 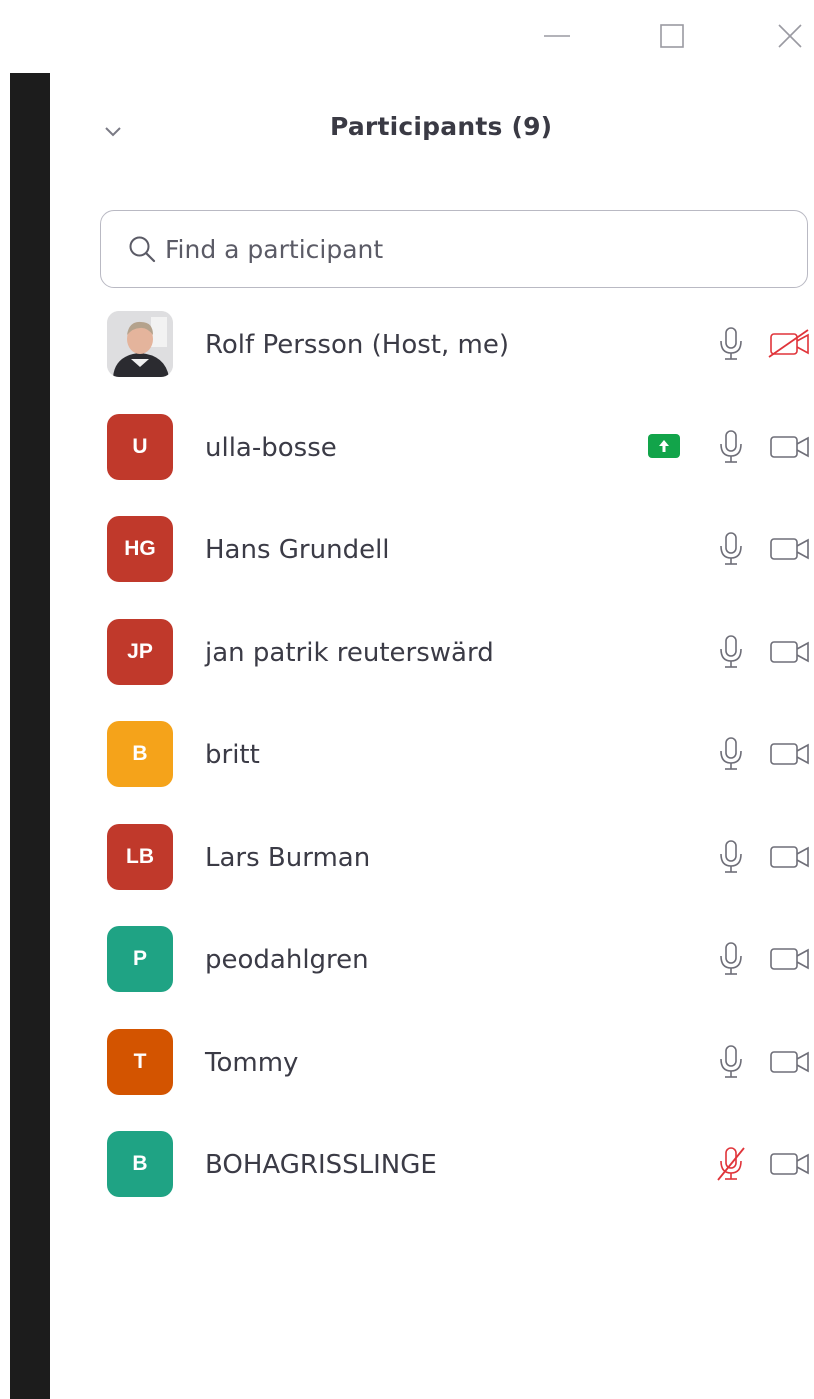 I want to click on avatar-initials: U, so click(x=140, y=446).